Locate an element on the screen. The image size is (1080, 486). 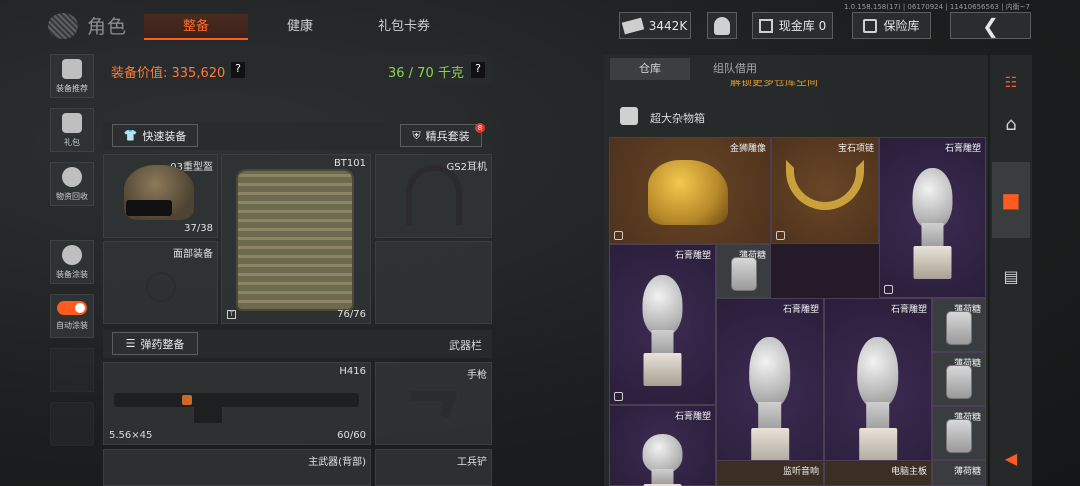
ammo-prep-button: ☰ 弹药整备 is located at coordinates (155, 343).